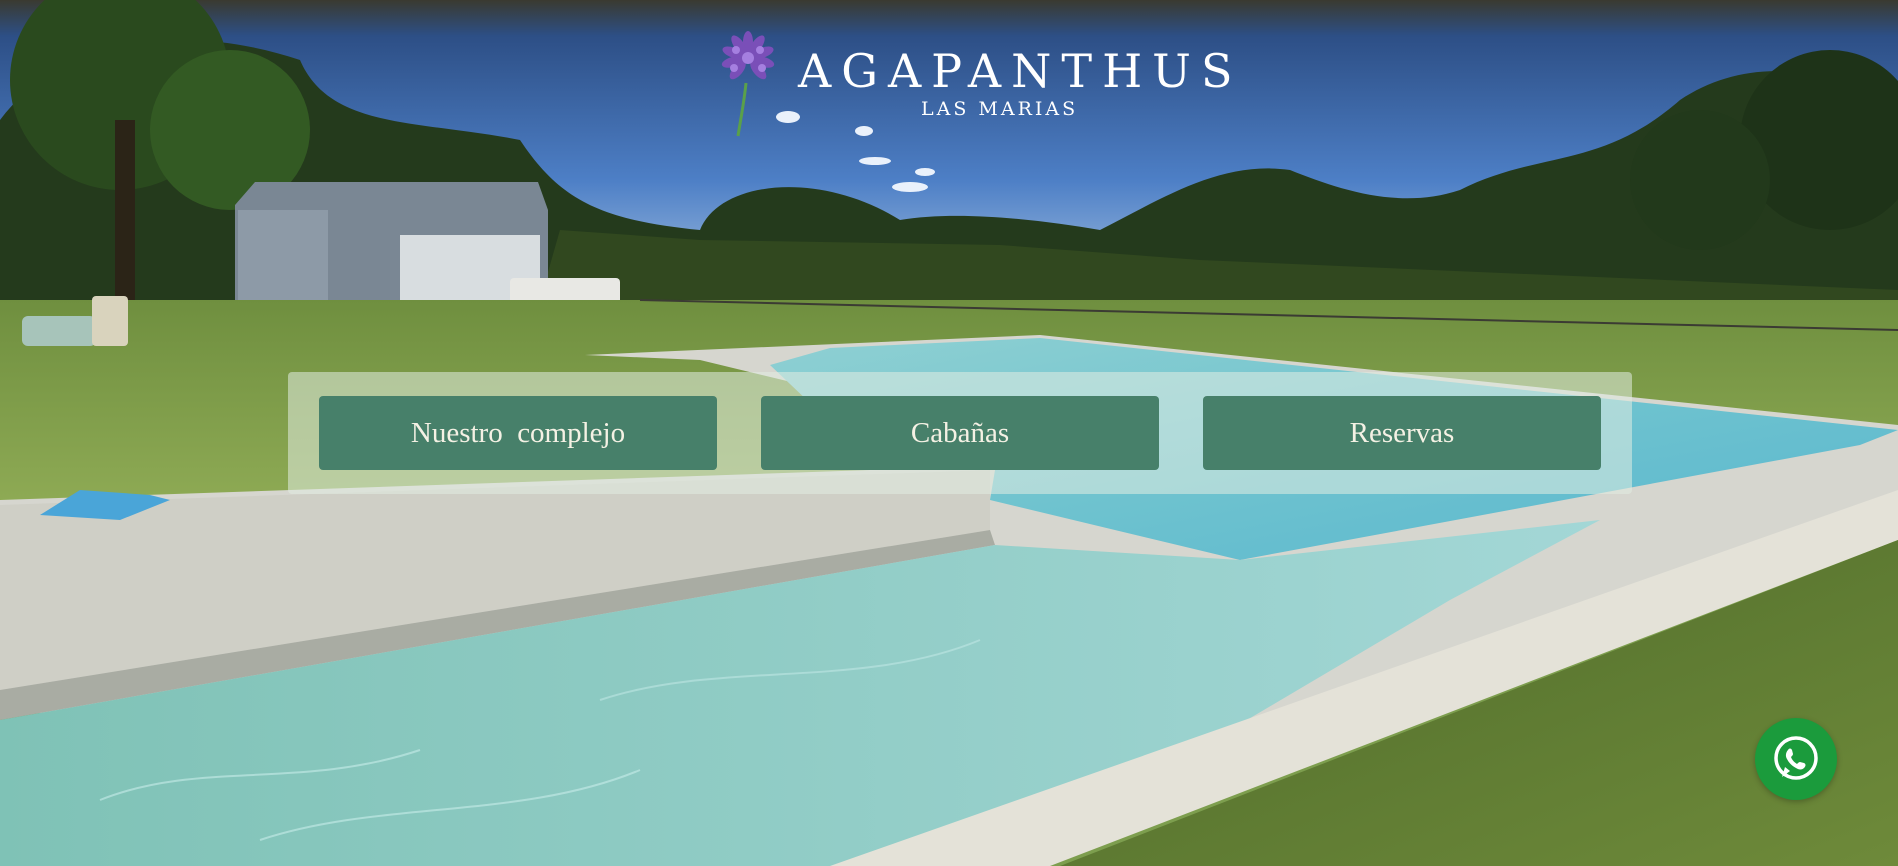 The height and width of the screenshot is (866, 1898). I want to click on whatsapp-button, so click(1796, 759).